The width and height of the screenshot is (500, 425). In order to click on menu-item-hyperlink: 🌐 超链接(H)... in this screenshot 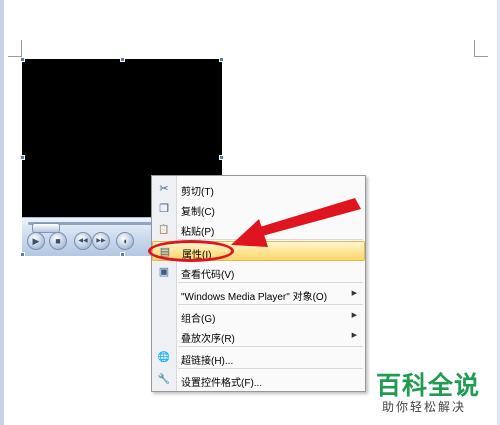, I will do `click(258, 358)`.